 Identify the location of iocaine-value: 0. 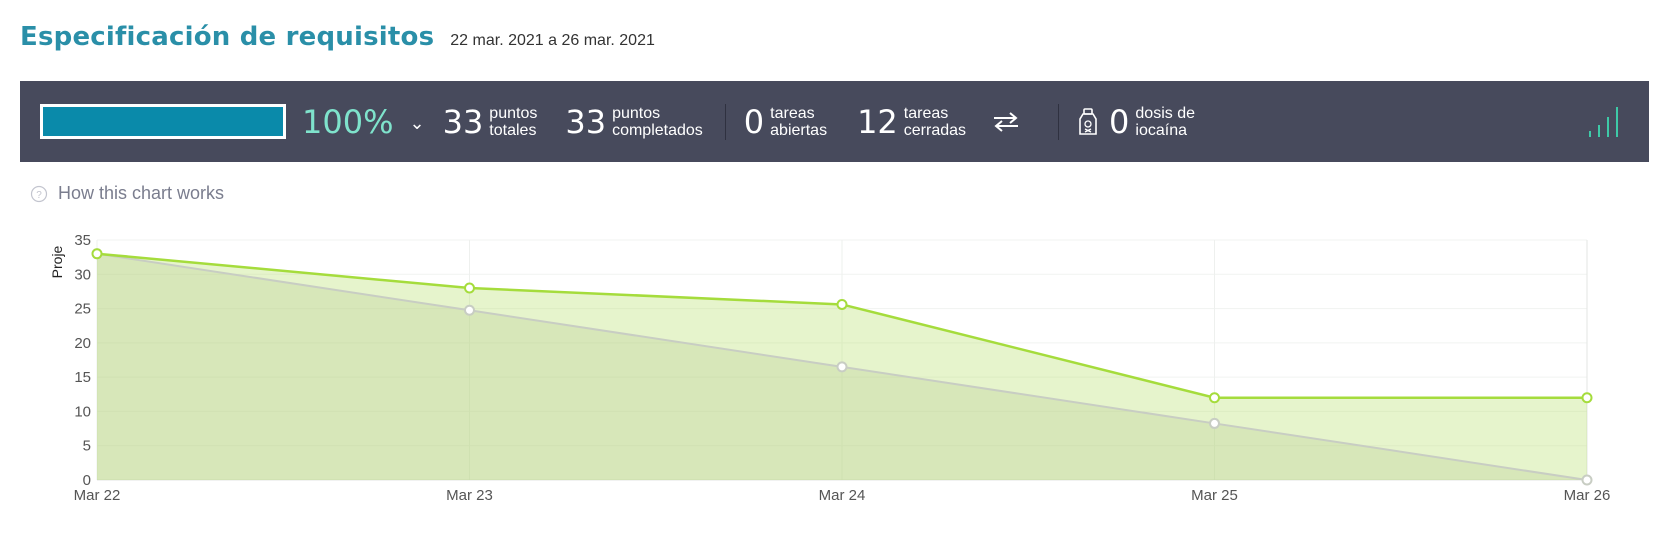
(1119, 121).